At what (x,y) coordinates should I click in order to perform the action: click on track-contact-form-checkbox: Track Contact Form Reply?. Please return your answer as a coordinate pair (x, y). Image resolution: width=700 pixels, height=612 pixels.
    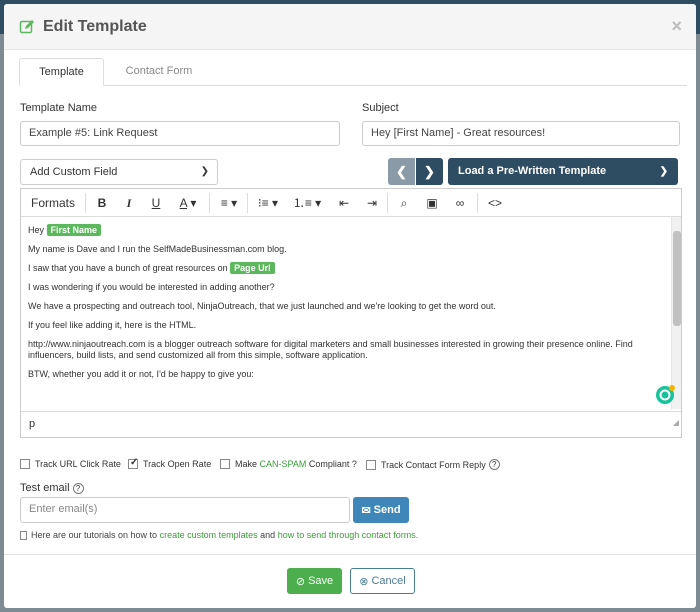
    Looking at the image, I should click on (433, 464).